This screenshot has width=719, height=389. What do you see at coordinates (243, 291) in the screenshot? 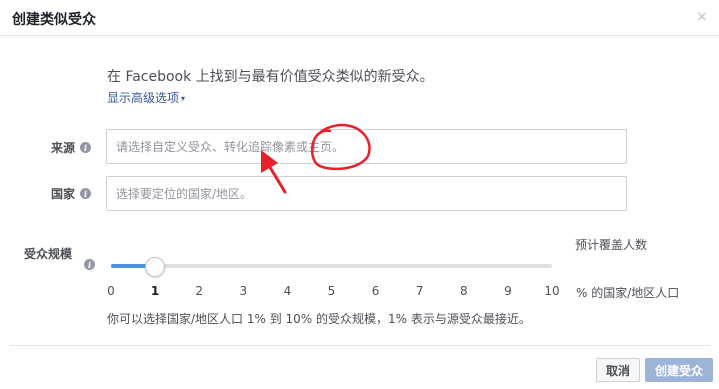
I see `slider-tick-label: 3` at bounding box center [243, 291].